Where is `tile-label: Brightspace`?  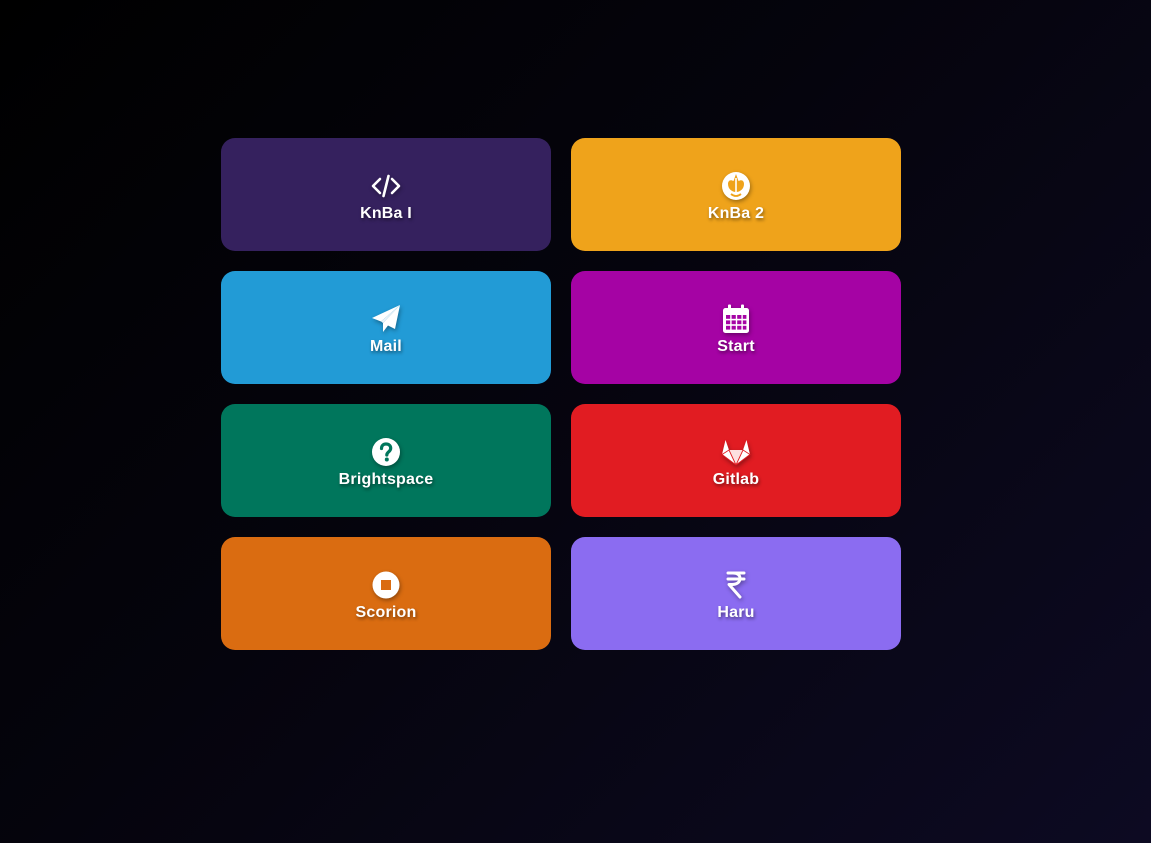 tile-label: Brightspace is located at coordinates (386, 479).